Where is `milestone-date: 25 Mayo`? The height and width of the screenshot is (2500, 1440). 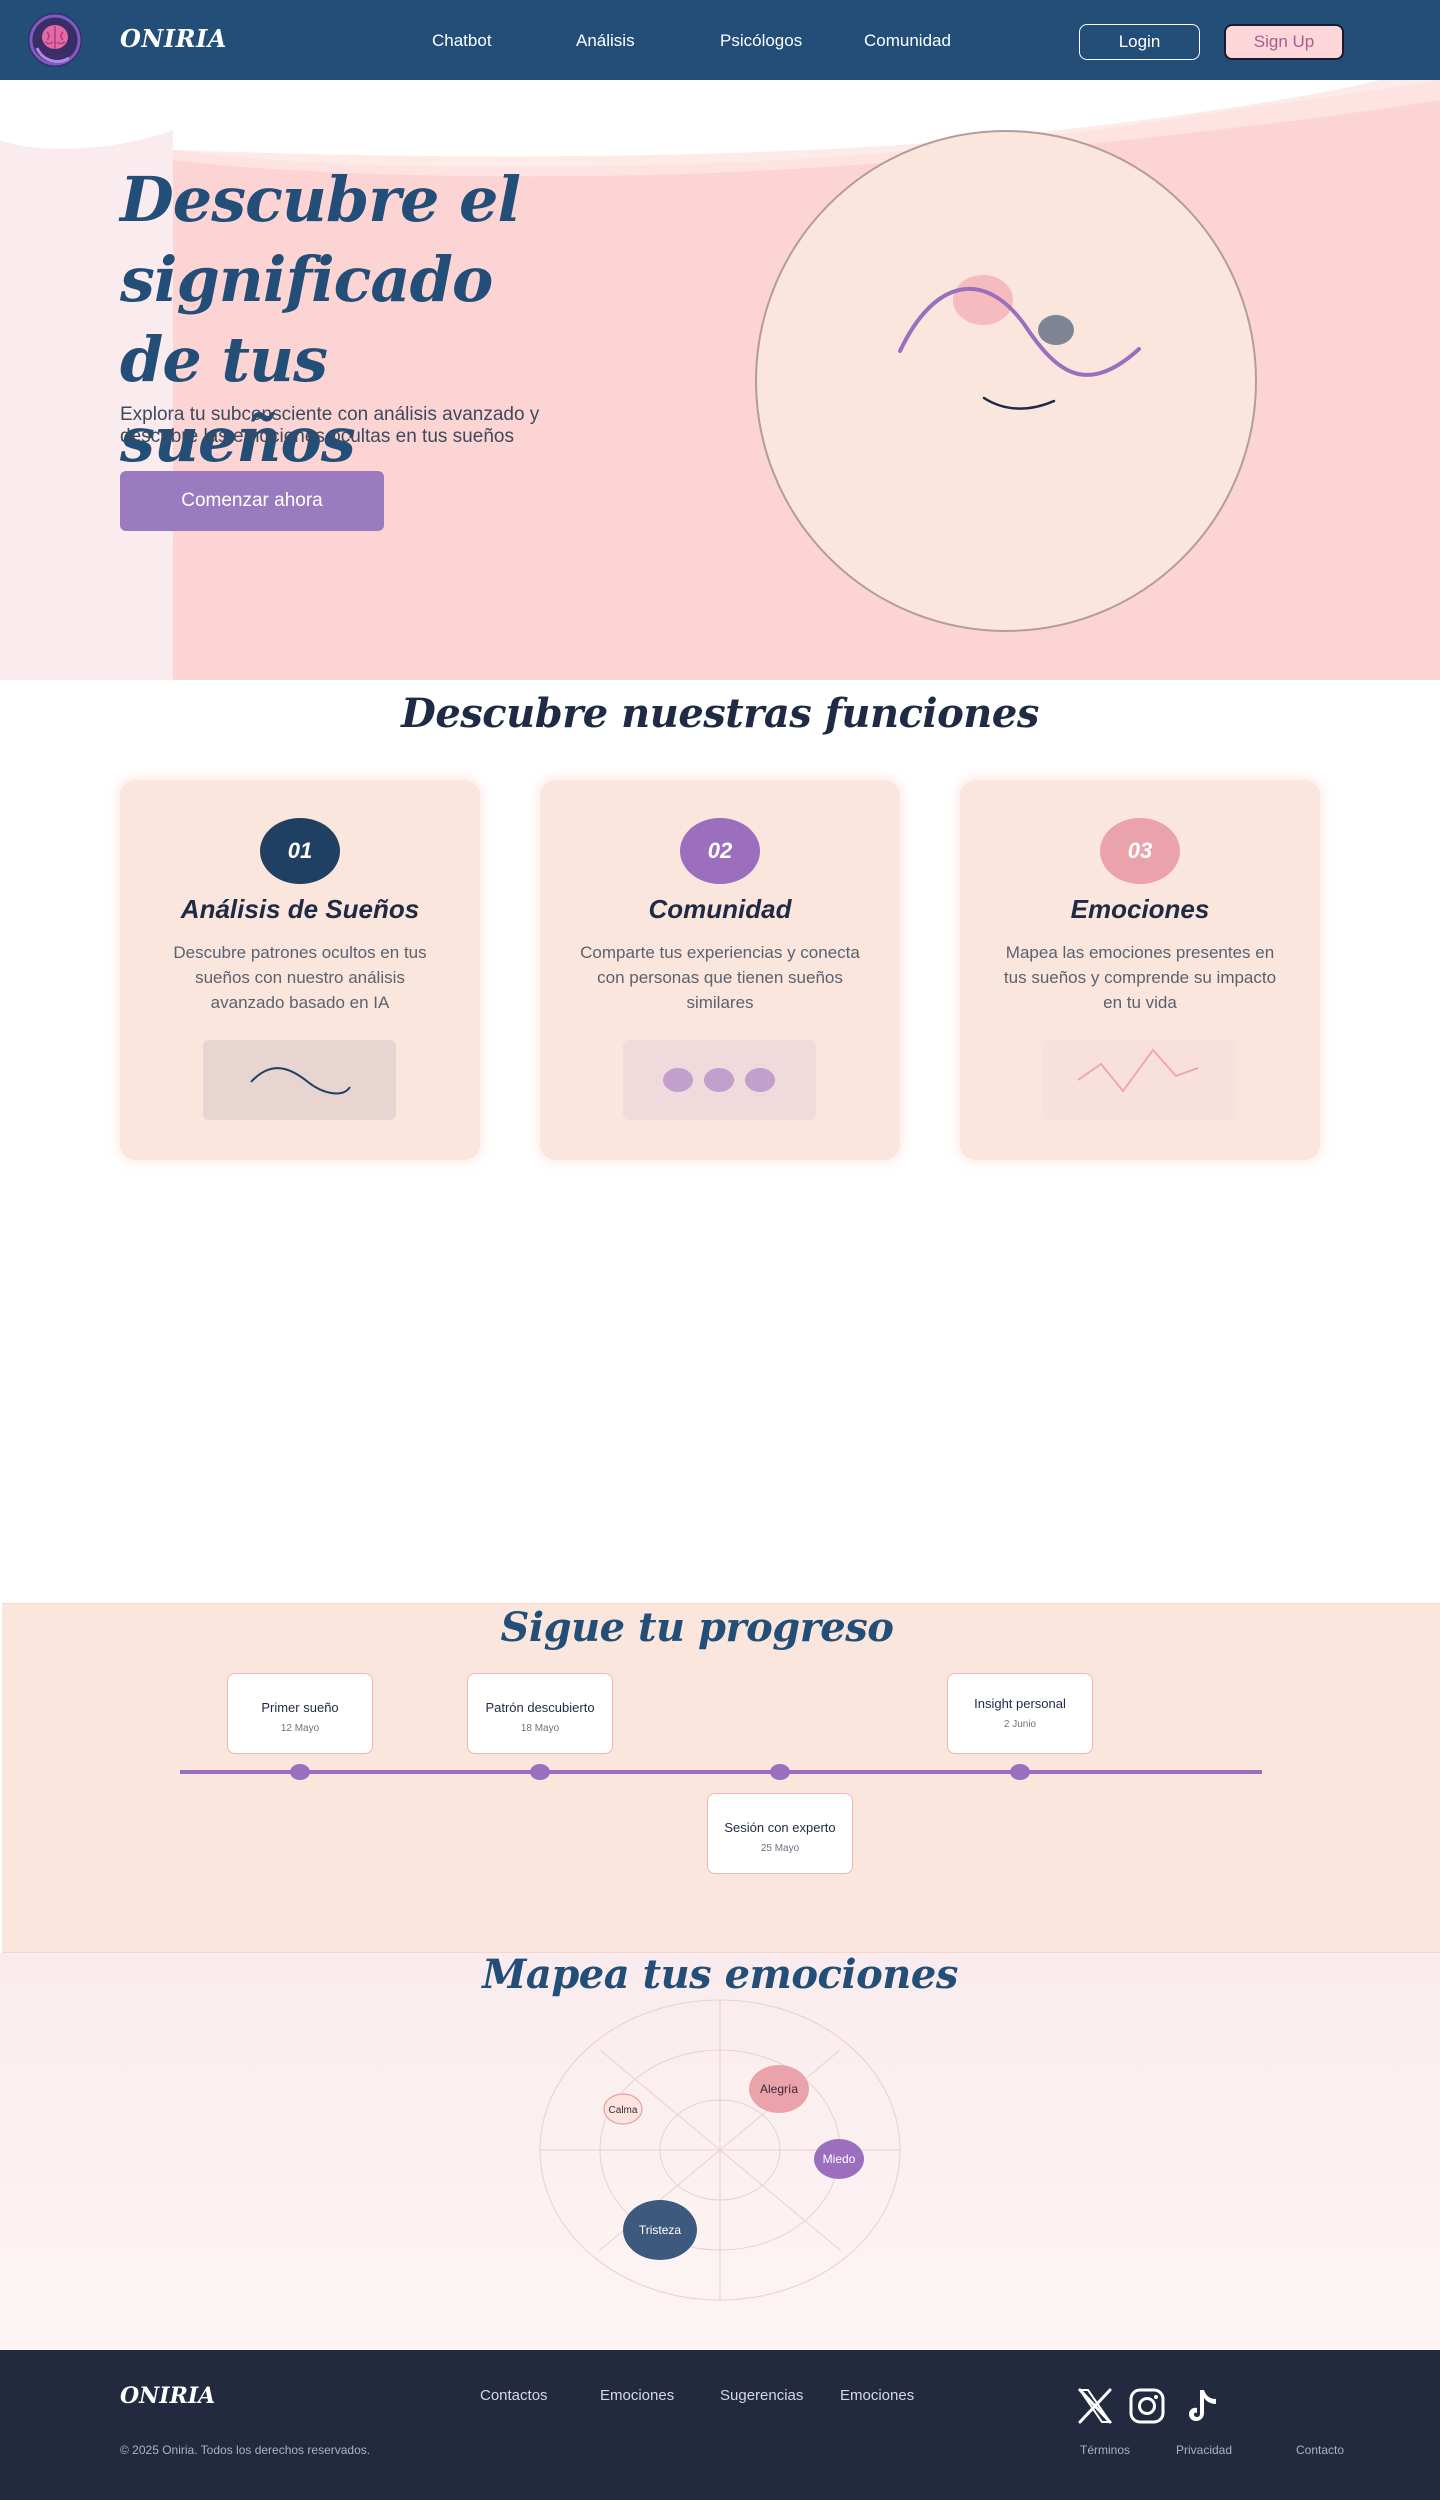 milestone-date: 25 Mayo is located at coordinates (780, 1848).